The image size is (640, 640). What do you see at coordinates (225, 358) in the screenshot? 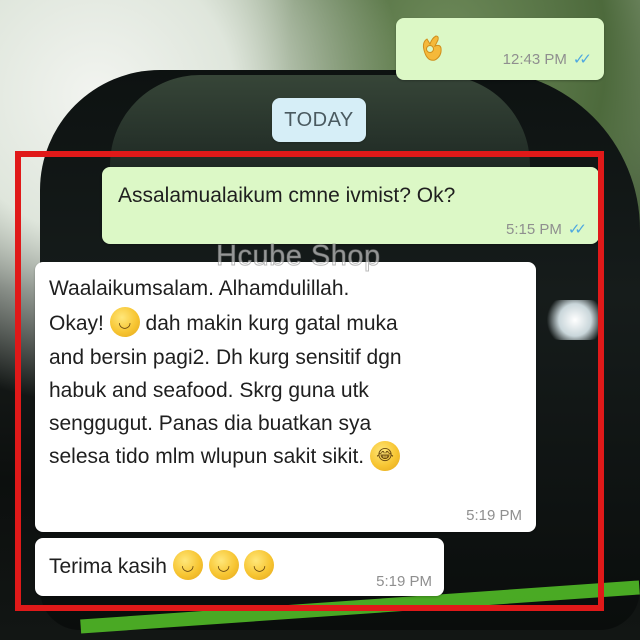
I see `message-line: and bersin pagi2. Dh kurg sensitif dgn` at bounding box center [225, 358].